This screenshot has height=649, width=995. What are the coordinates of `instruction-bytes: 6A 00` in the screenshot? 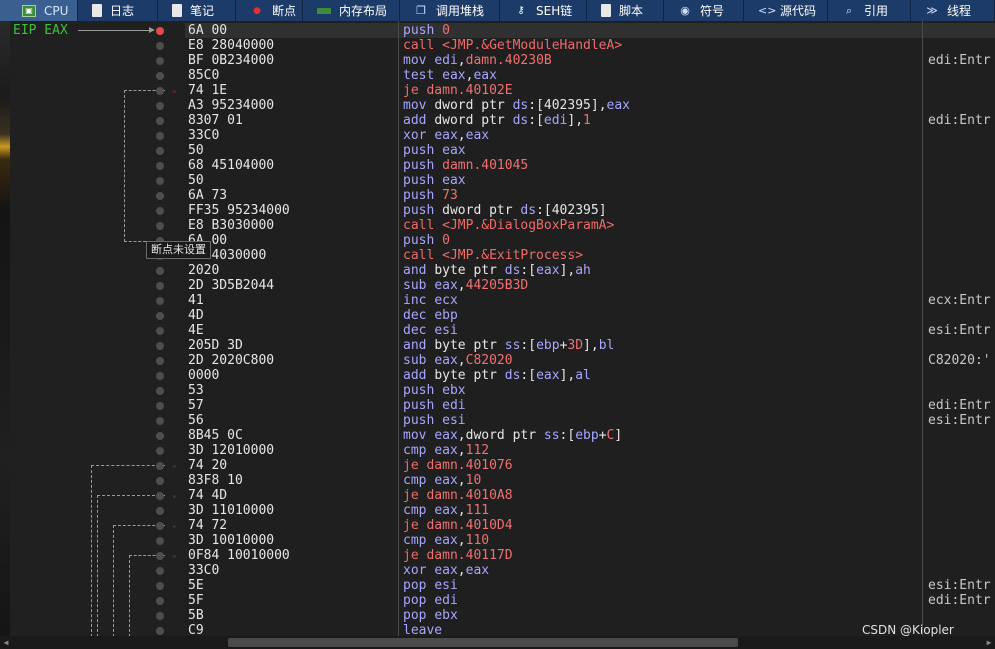 It's located at (207, 30).